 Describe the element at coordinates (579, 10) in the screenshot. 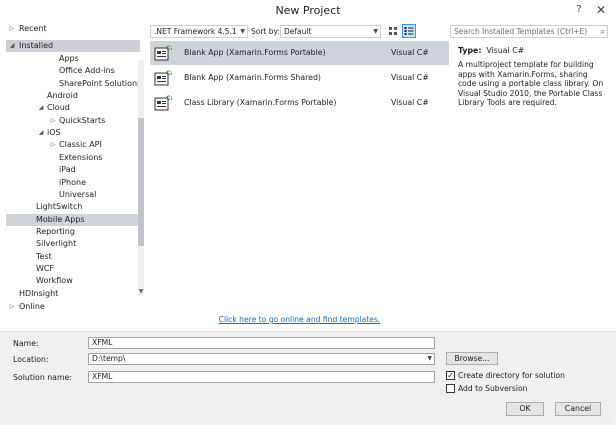

I see `help-icon: ?` at that location.